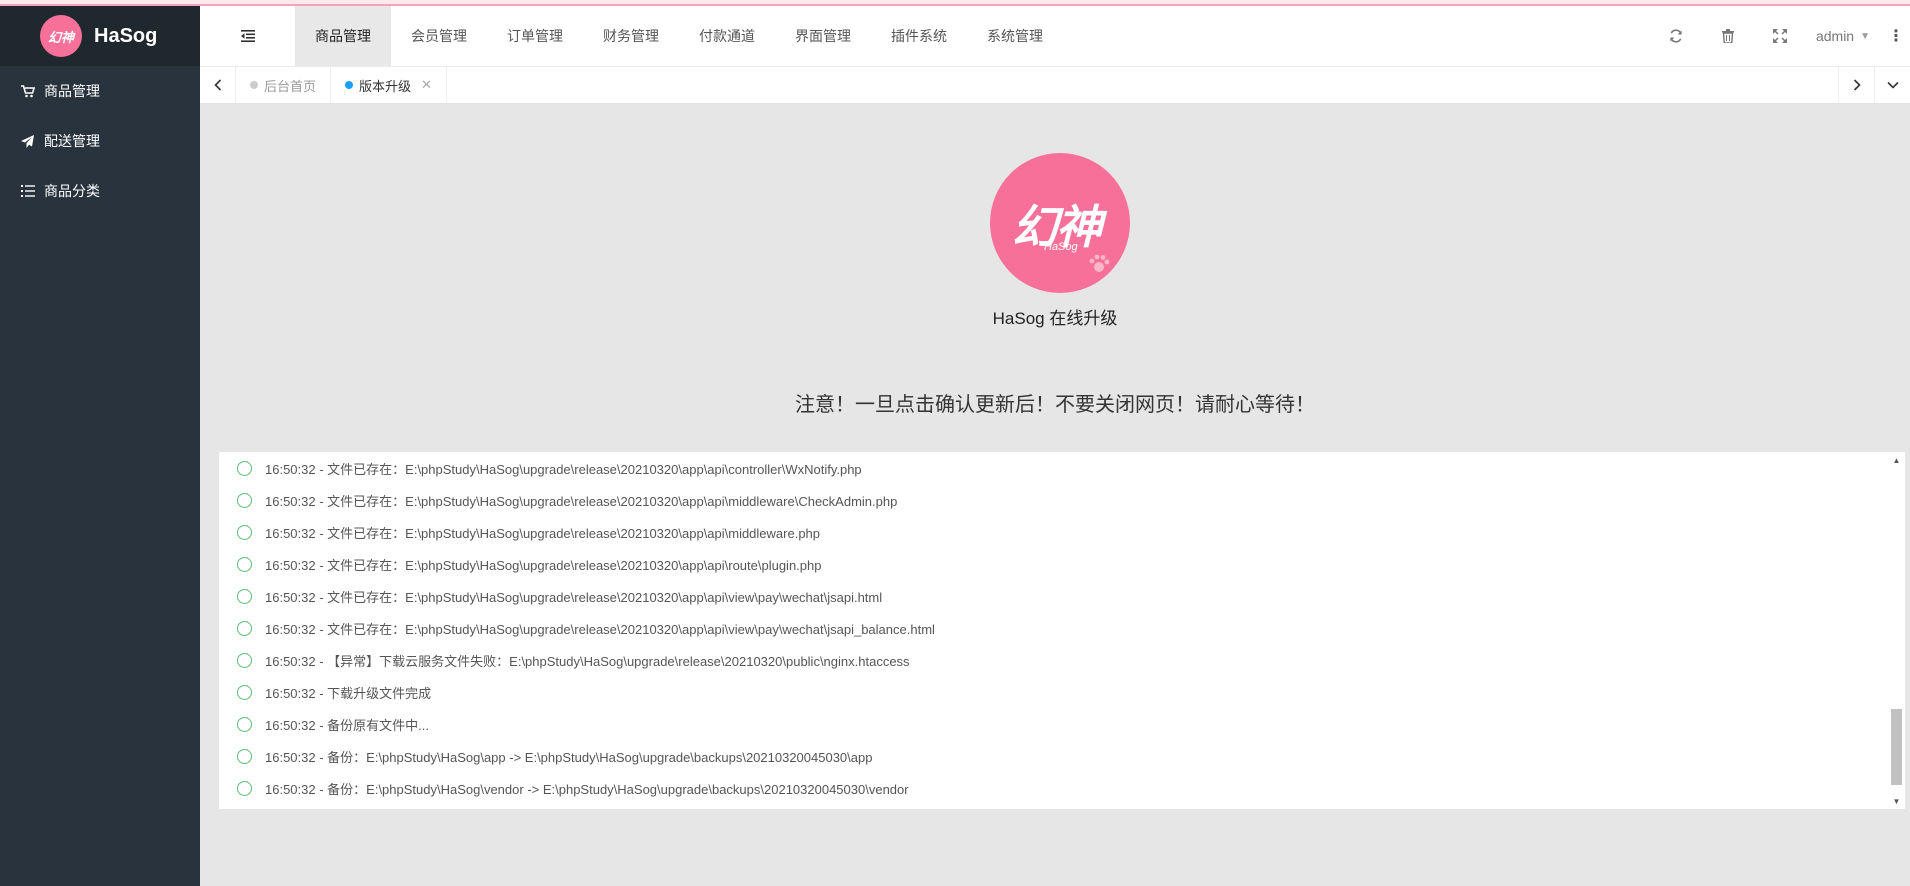  Describe the element at coordinates (290, 86) in the screenshot. I see `tab-label: 后台首页` at that location.